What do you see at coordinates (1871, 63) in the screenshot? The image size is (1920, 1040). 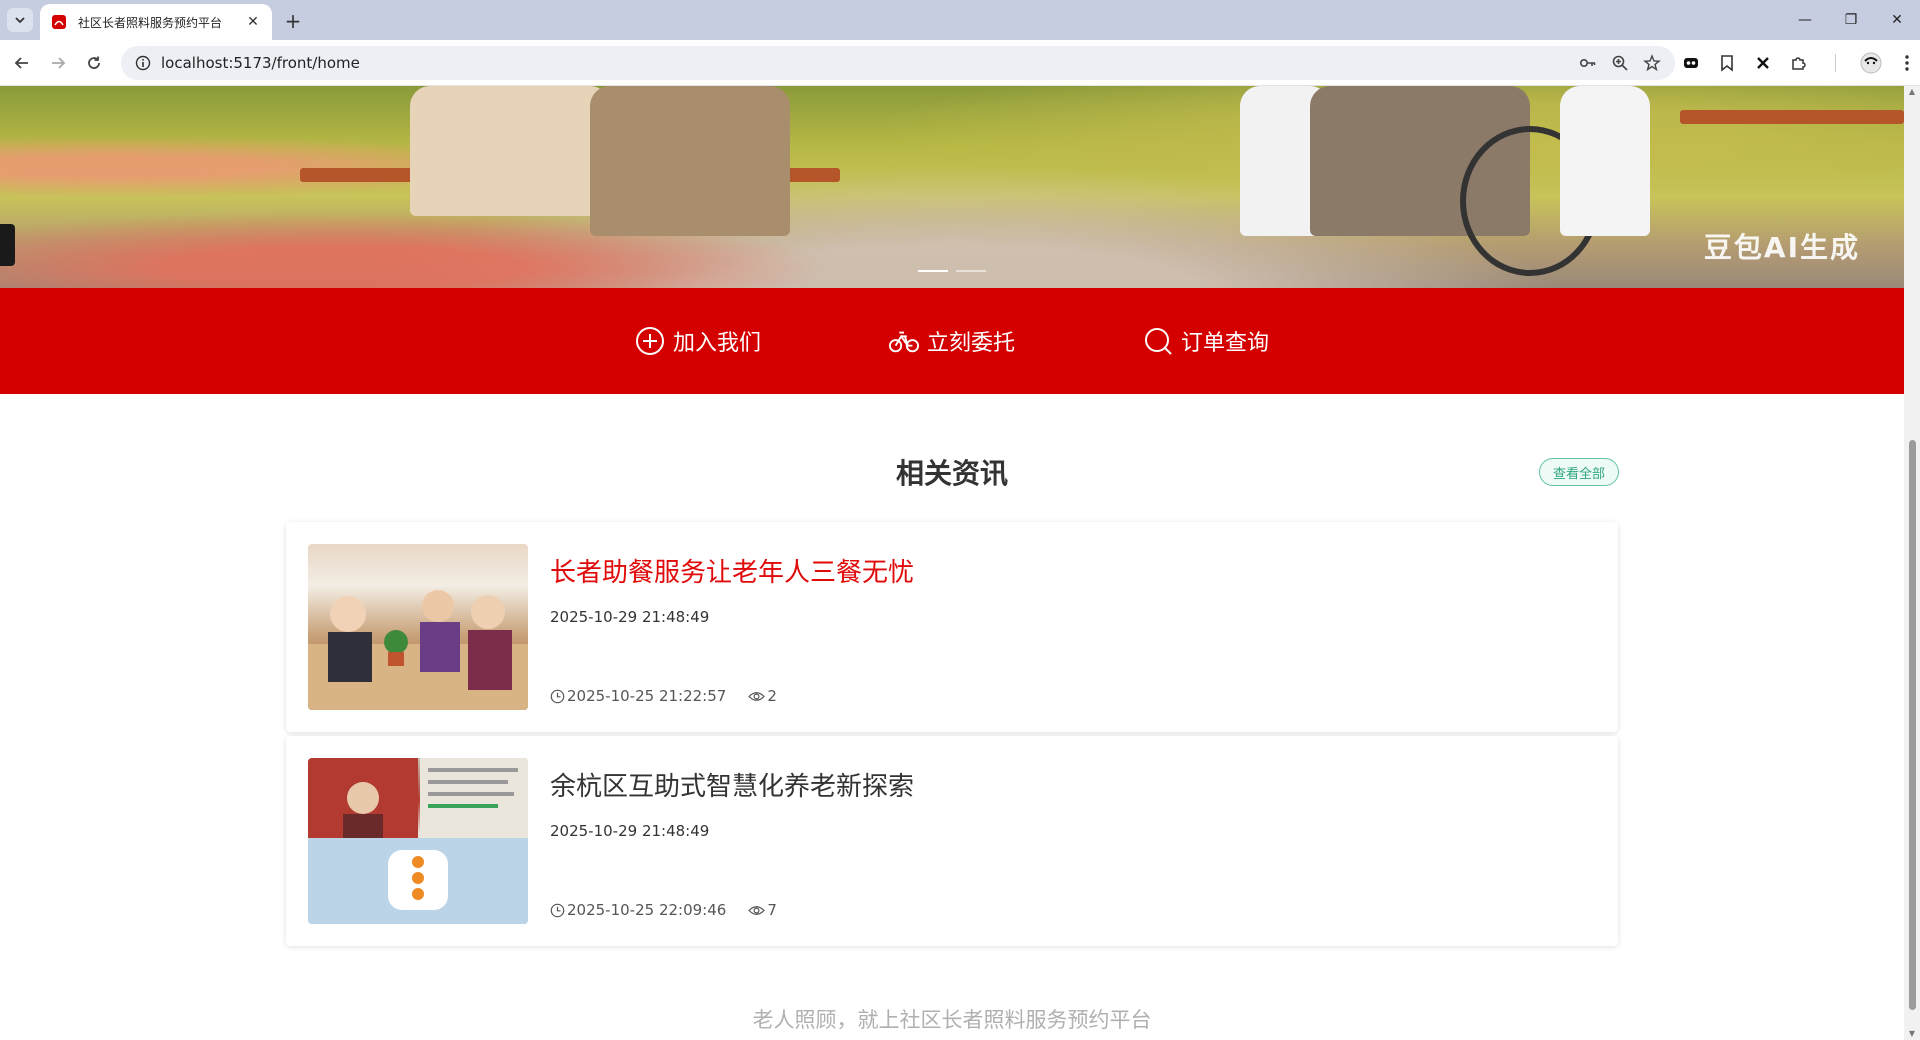 I see `profile-avatar-icon` at bounding box center [1871, 63].